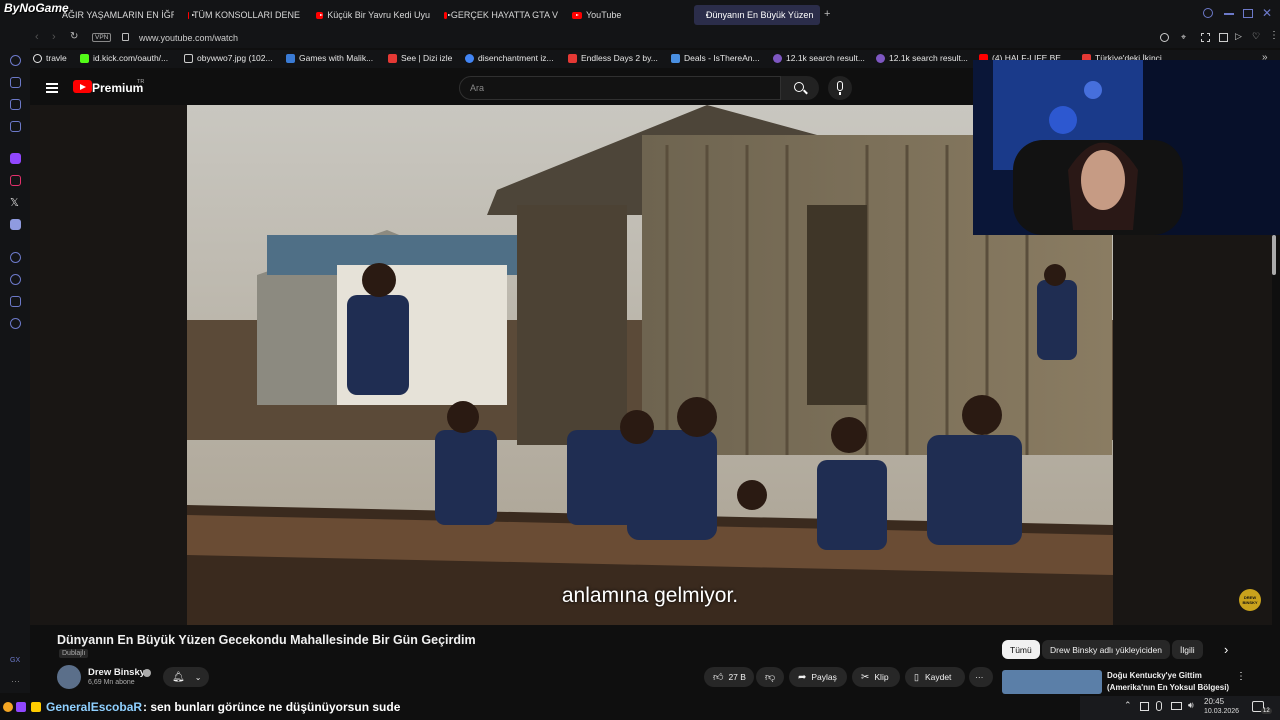 The width and height of the screenshot is (1280, 720). Describe the element at coordinates (1191, 705) in the screenshot. I see `volume-icon: 🔊︎` at that location.